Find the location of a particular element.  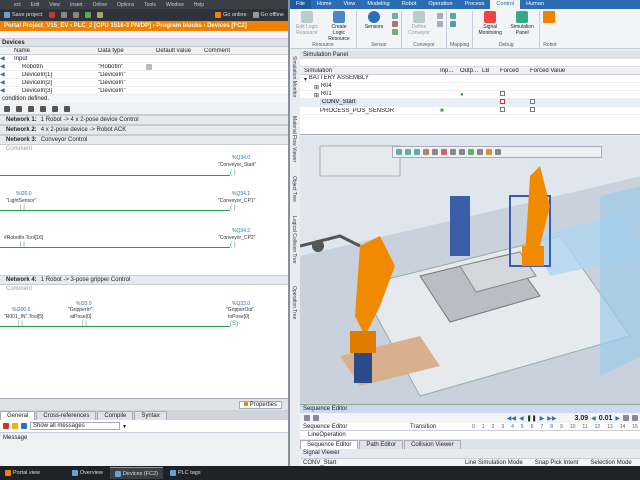

simulation-panel-button: Simulation Panel is located at coordinates (522, 23).